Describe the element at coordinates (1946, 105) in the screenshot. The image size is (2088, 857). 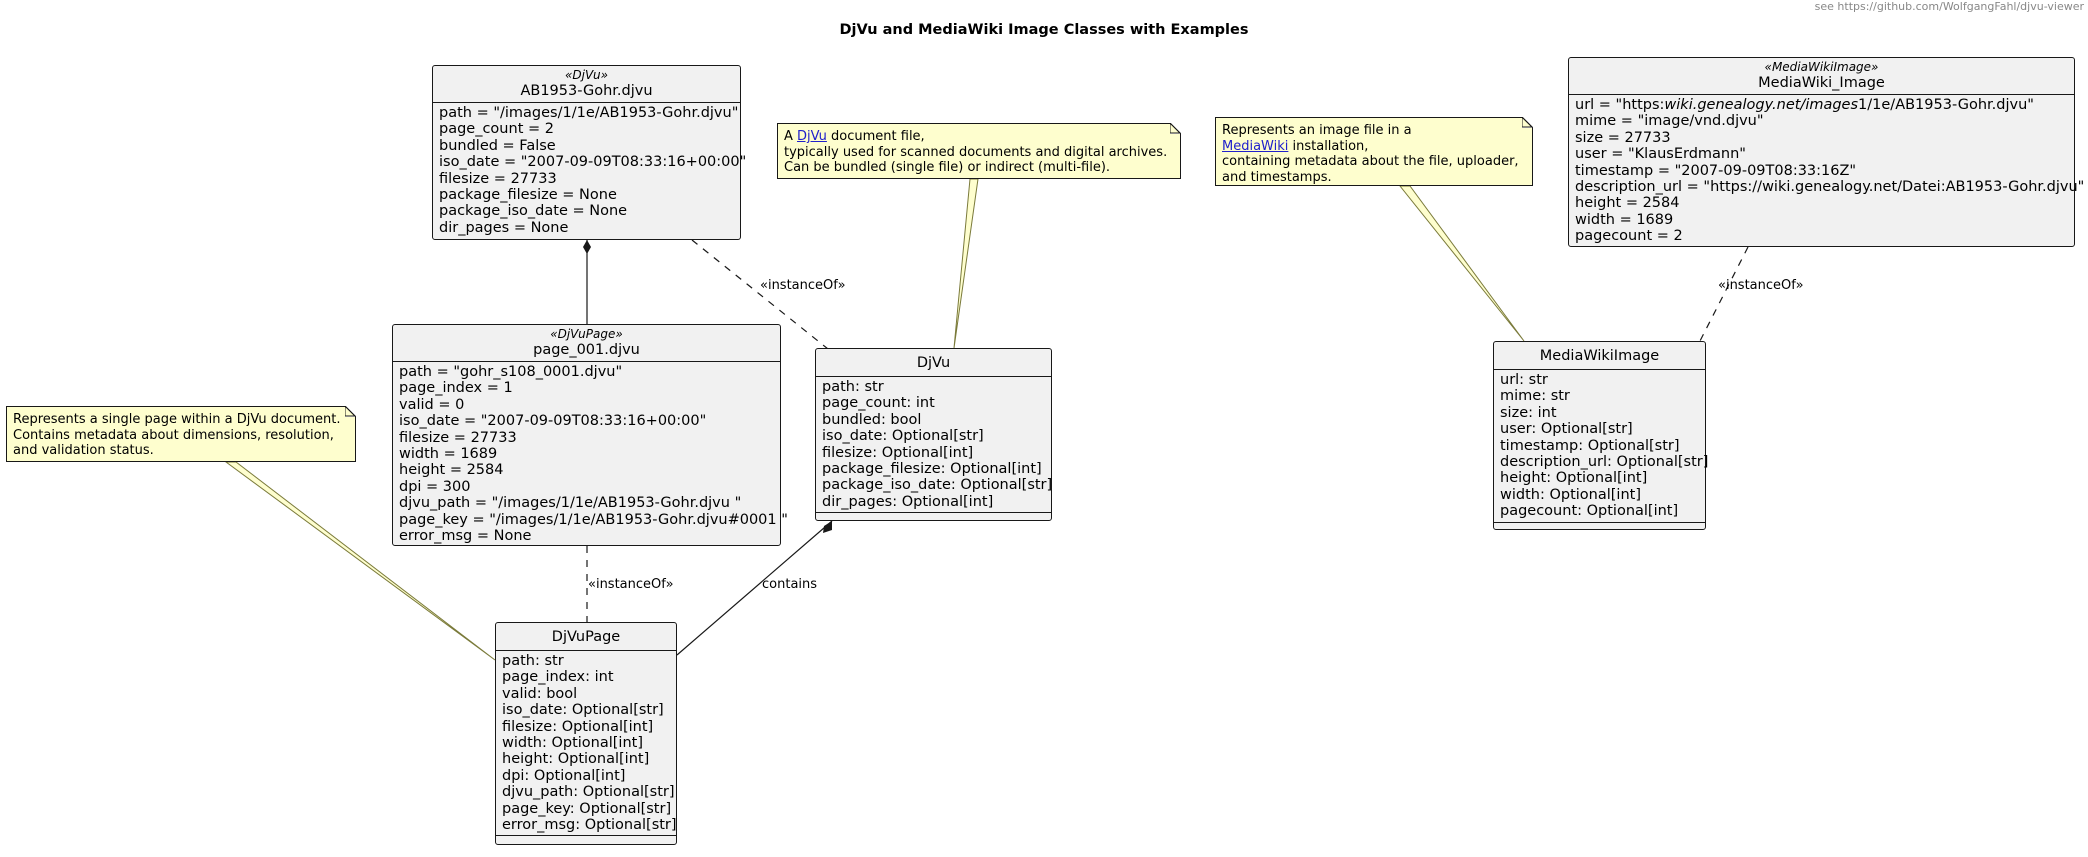
I see `url-tail: 1/1e/AB1953-Gohr.djvu"` at that location.